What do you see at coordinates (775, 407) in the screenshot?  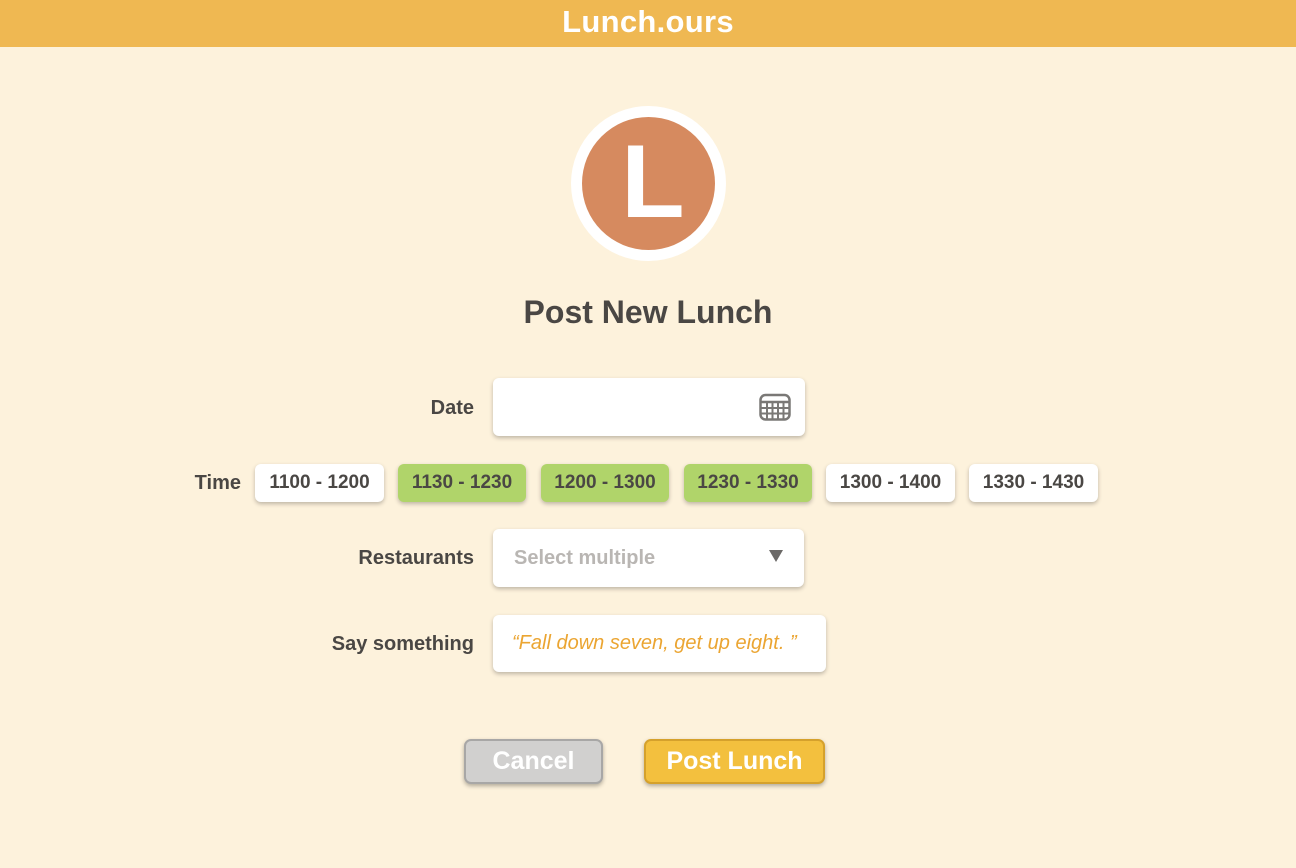 I see `calendar-icon` at bounding box center [775, 407].